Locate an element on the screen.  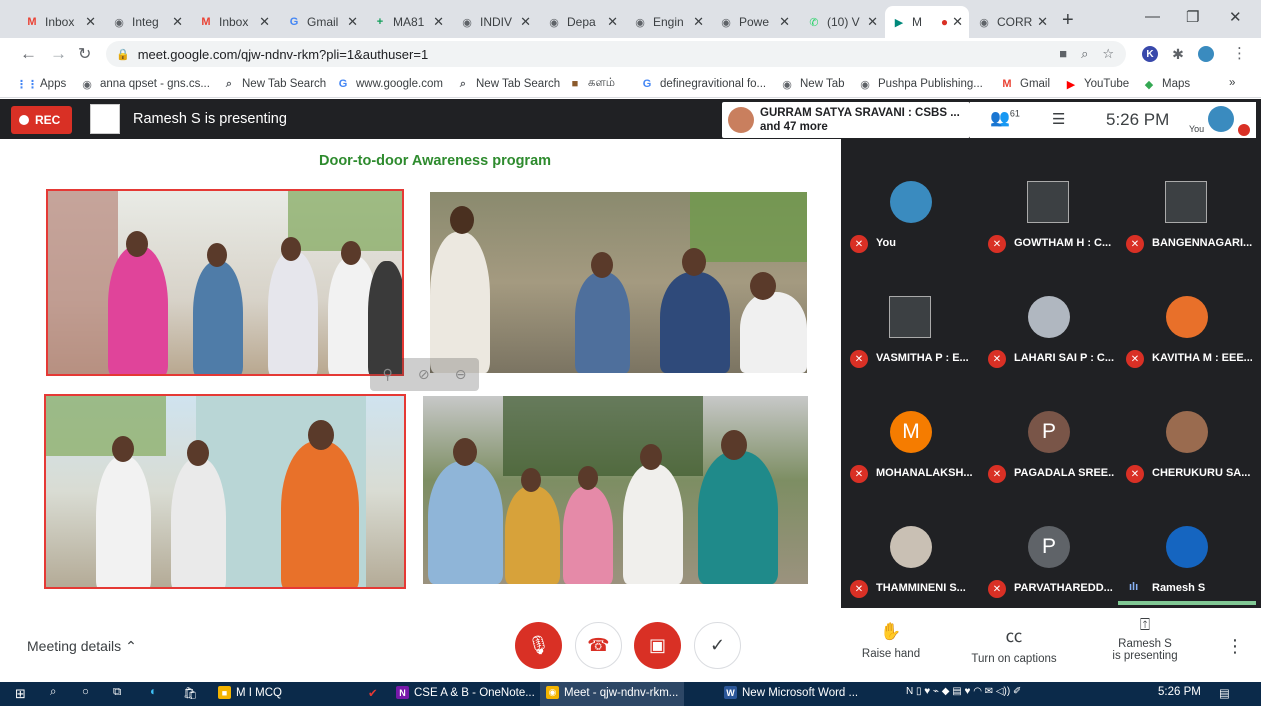
people-button: 👥61 is located at coordinates (1005, 118).